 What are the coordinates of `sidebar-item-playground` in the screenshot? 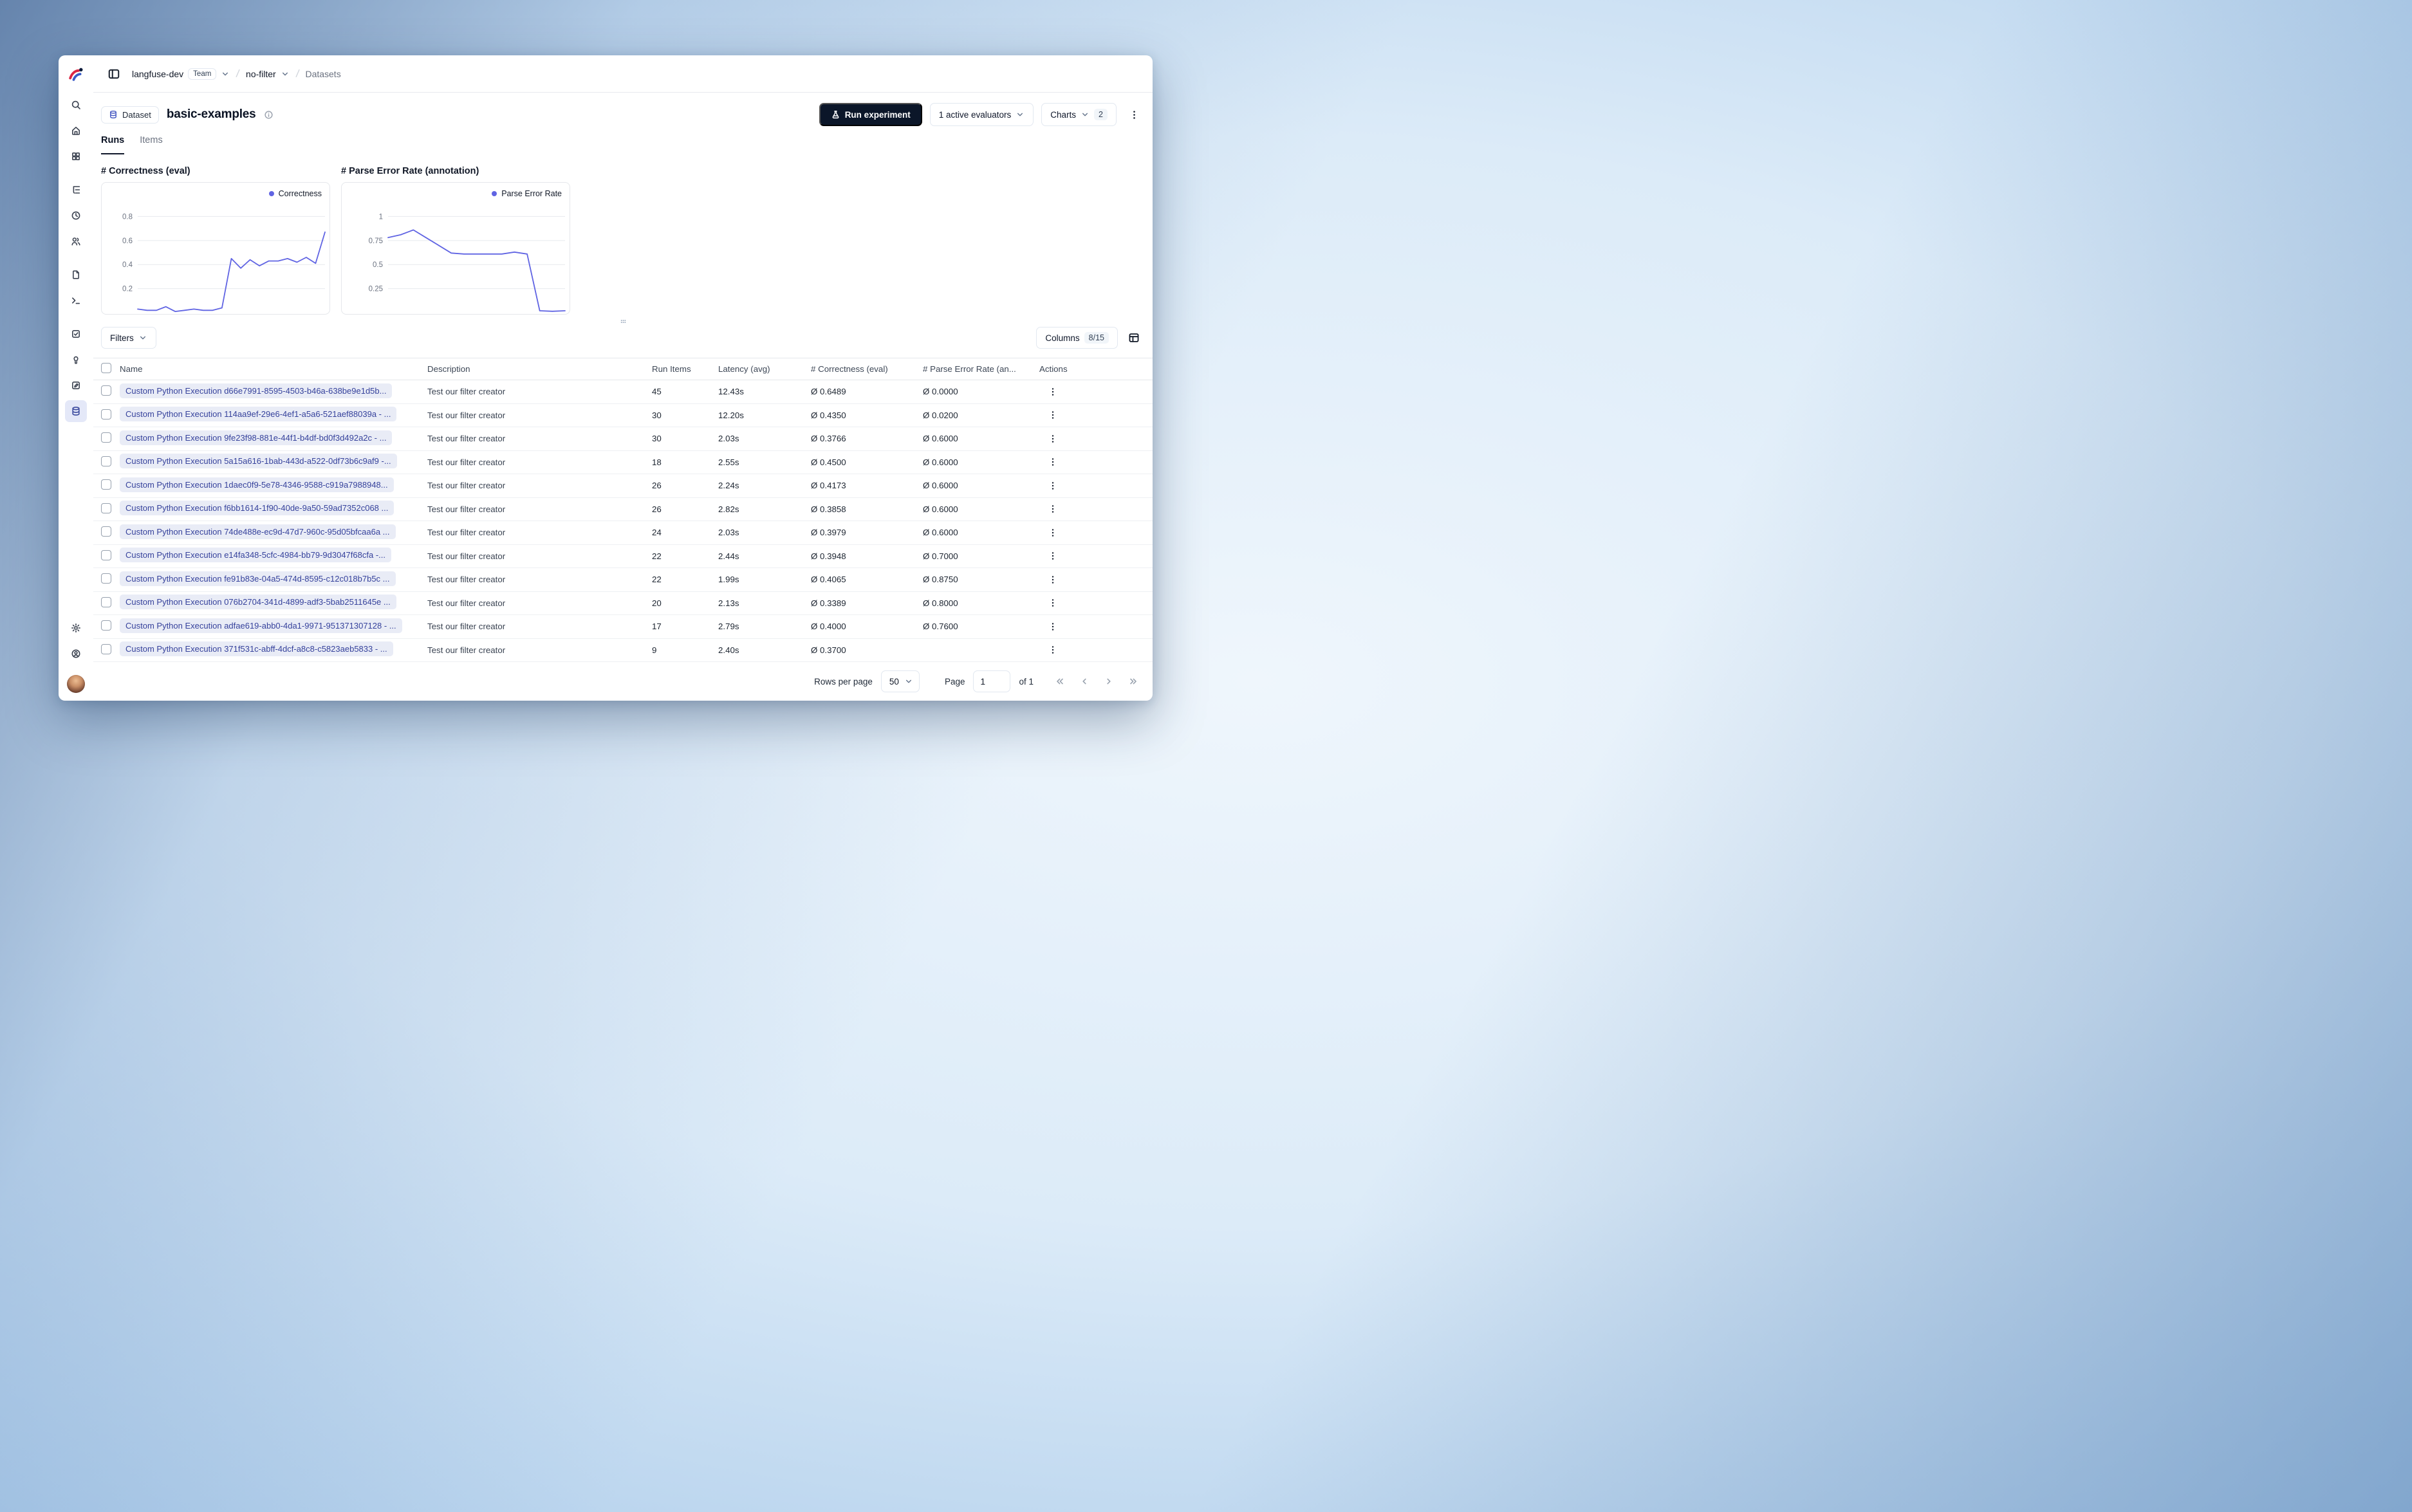 It's located at (76, 300).